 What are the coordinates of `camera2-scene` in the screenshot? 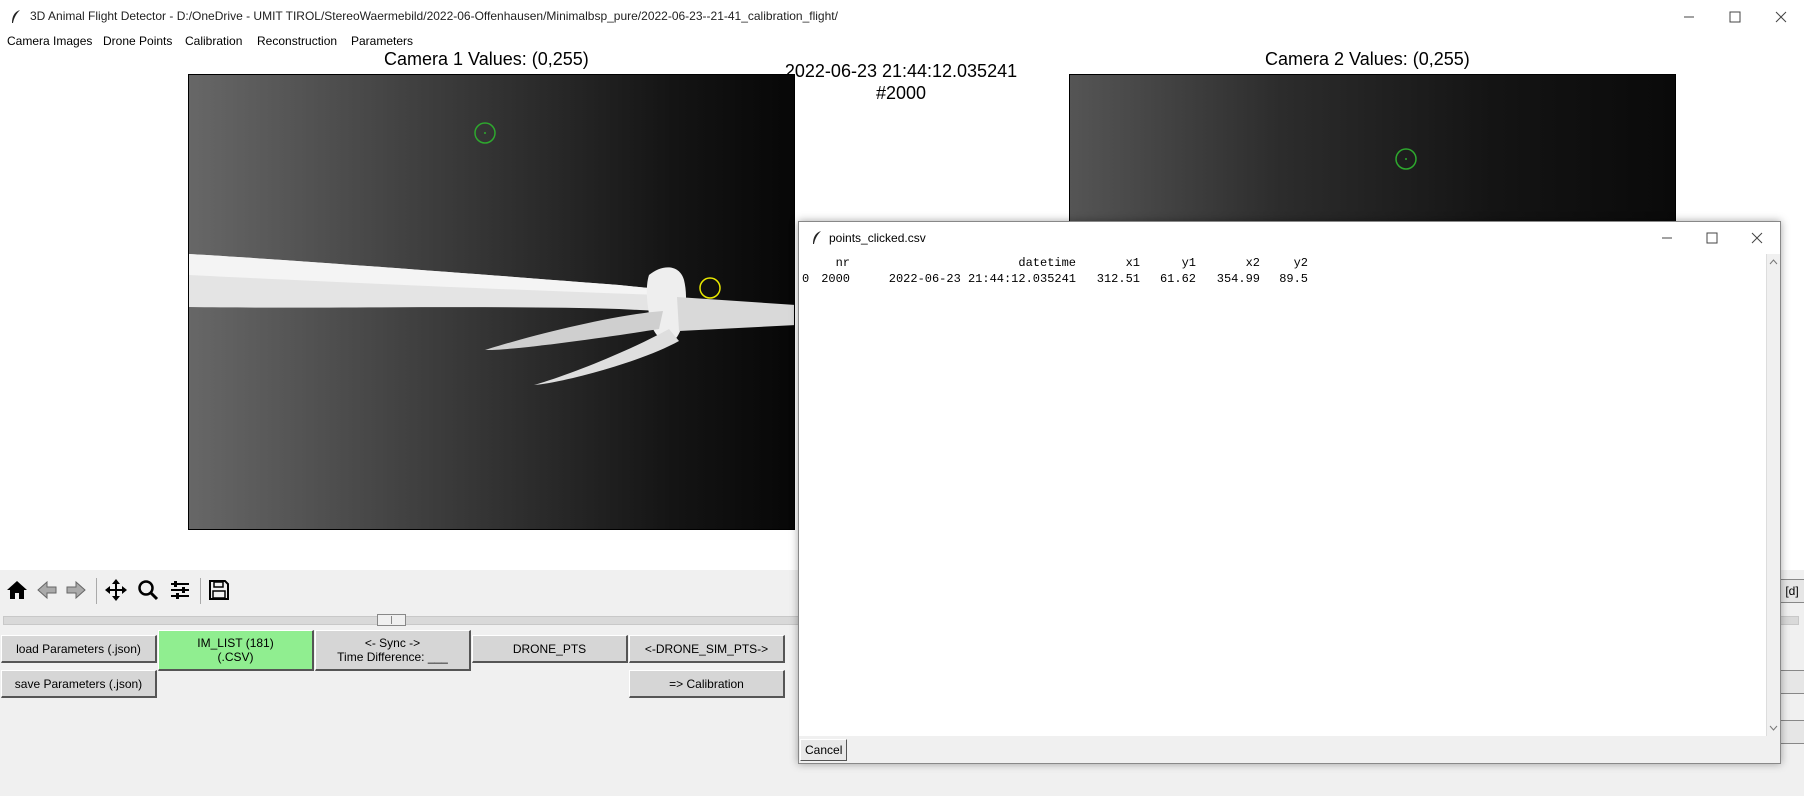 It's located at (1406, 159).